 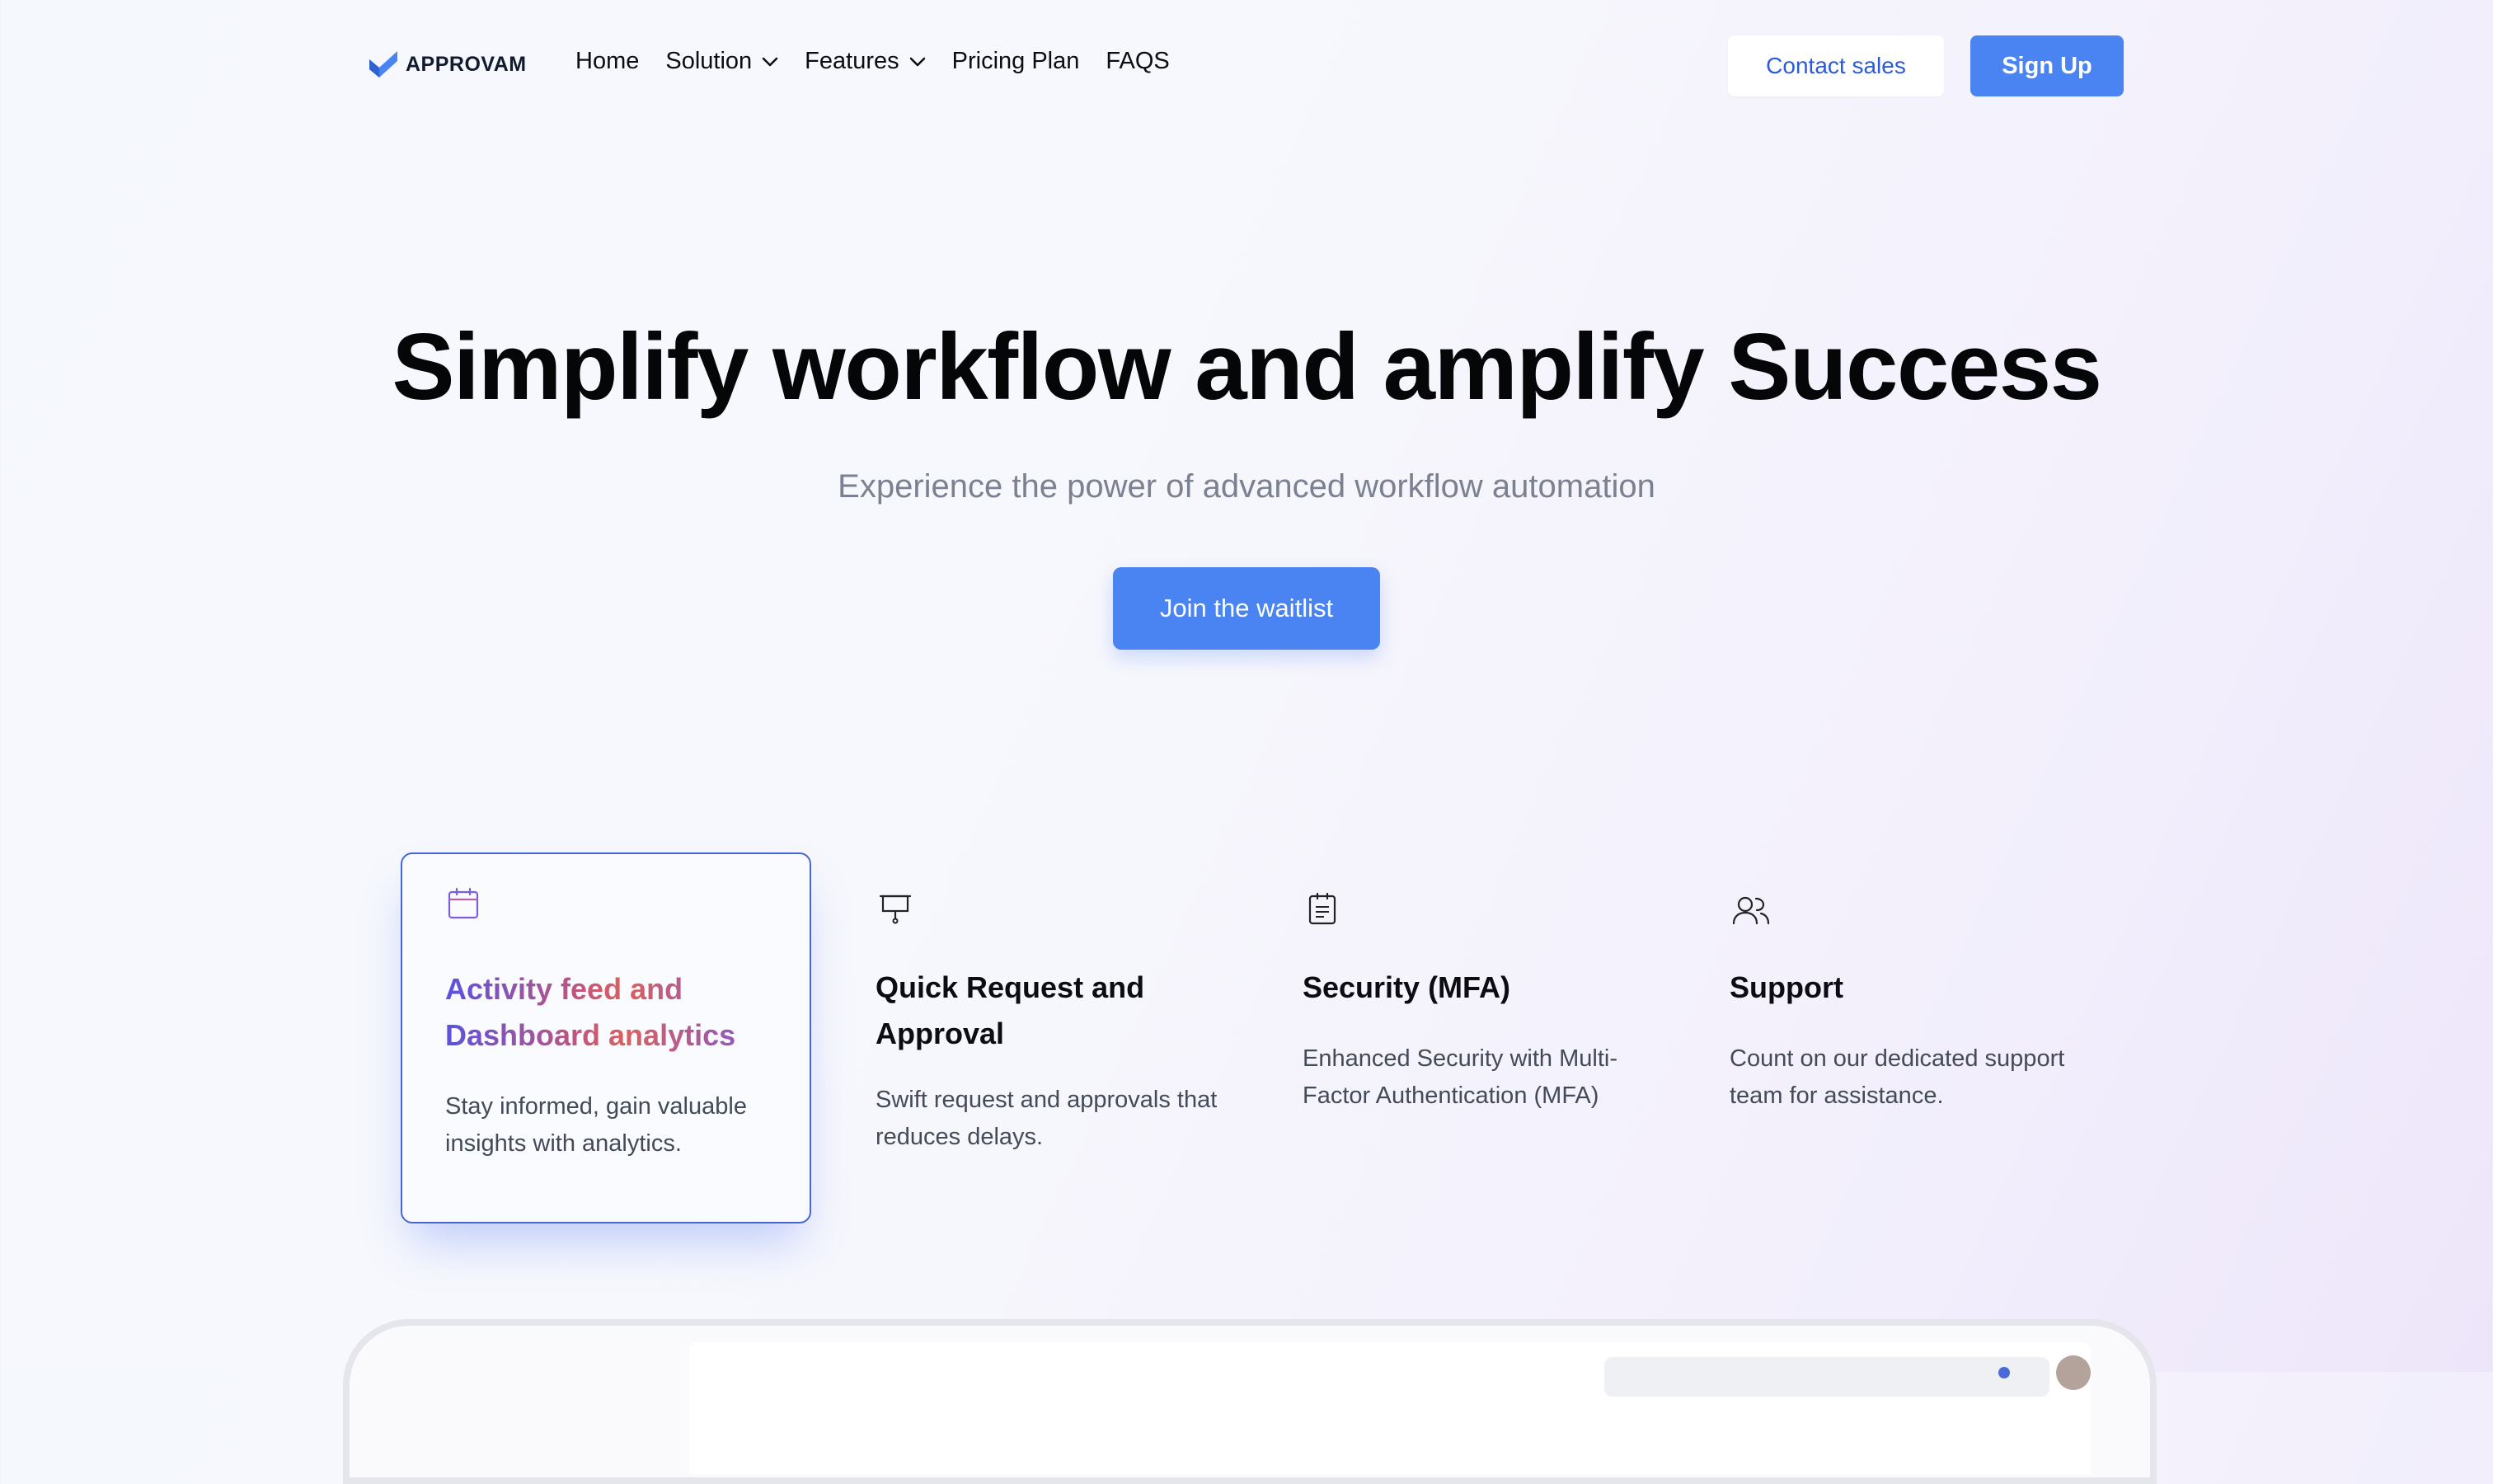 What do you see at coordinates (895, 909) in the screenshot?
I see `presentation-board-icon` at bounding box center [895, 909].